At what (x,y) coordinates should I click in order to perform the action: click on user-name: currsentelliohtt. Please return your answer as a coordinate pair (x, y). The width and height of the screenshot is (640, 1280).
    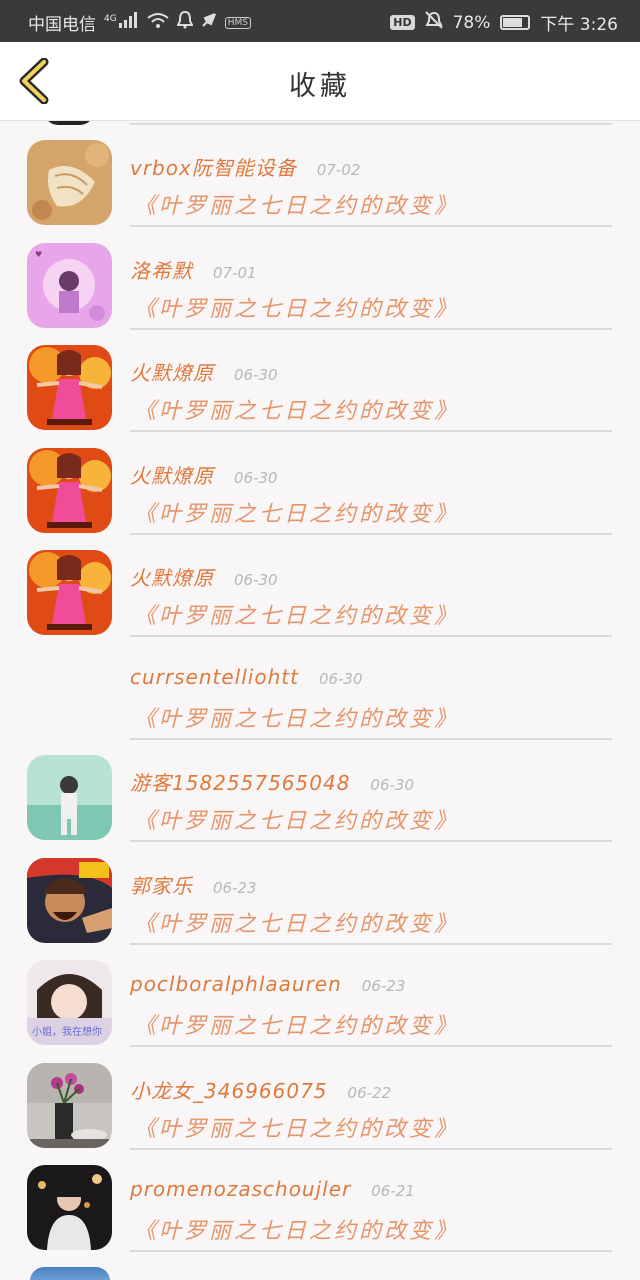
    Looking at the image, I should click on (214, 677).